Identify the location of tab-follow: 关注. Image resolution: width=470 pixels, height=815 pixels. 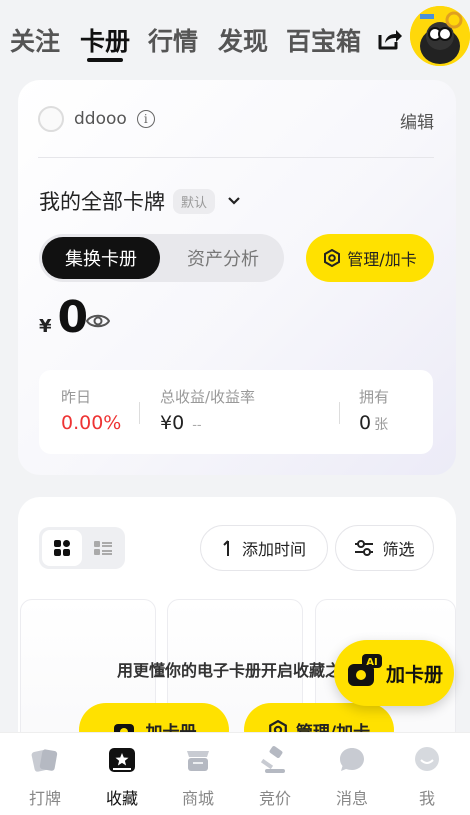
(35, 40).